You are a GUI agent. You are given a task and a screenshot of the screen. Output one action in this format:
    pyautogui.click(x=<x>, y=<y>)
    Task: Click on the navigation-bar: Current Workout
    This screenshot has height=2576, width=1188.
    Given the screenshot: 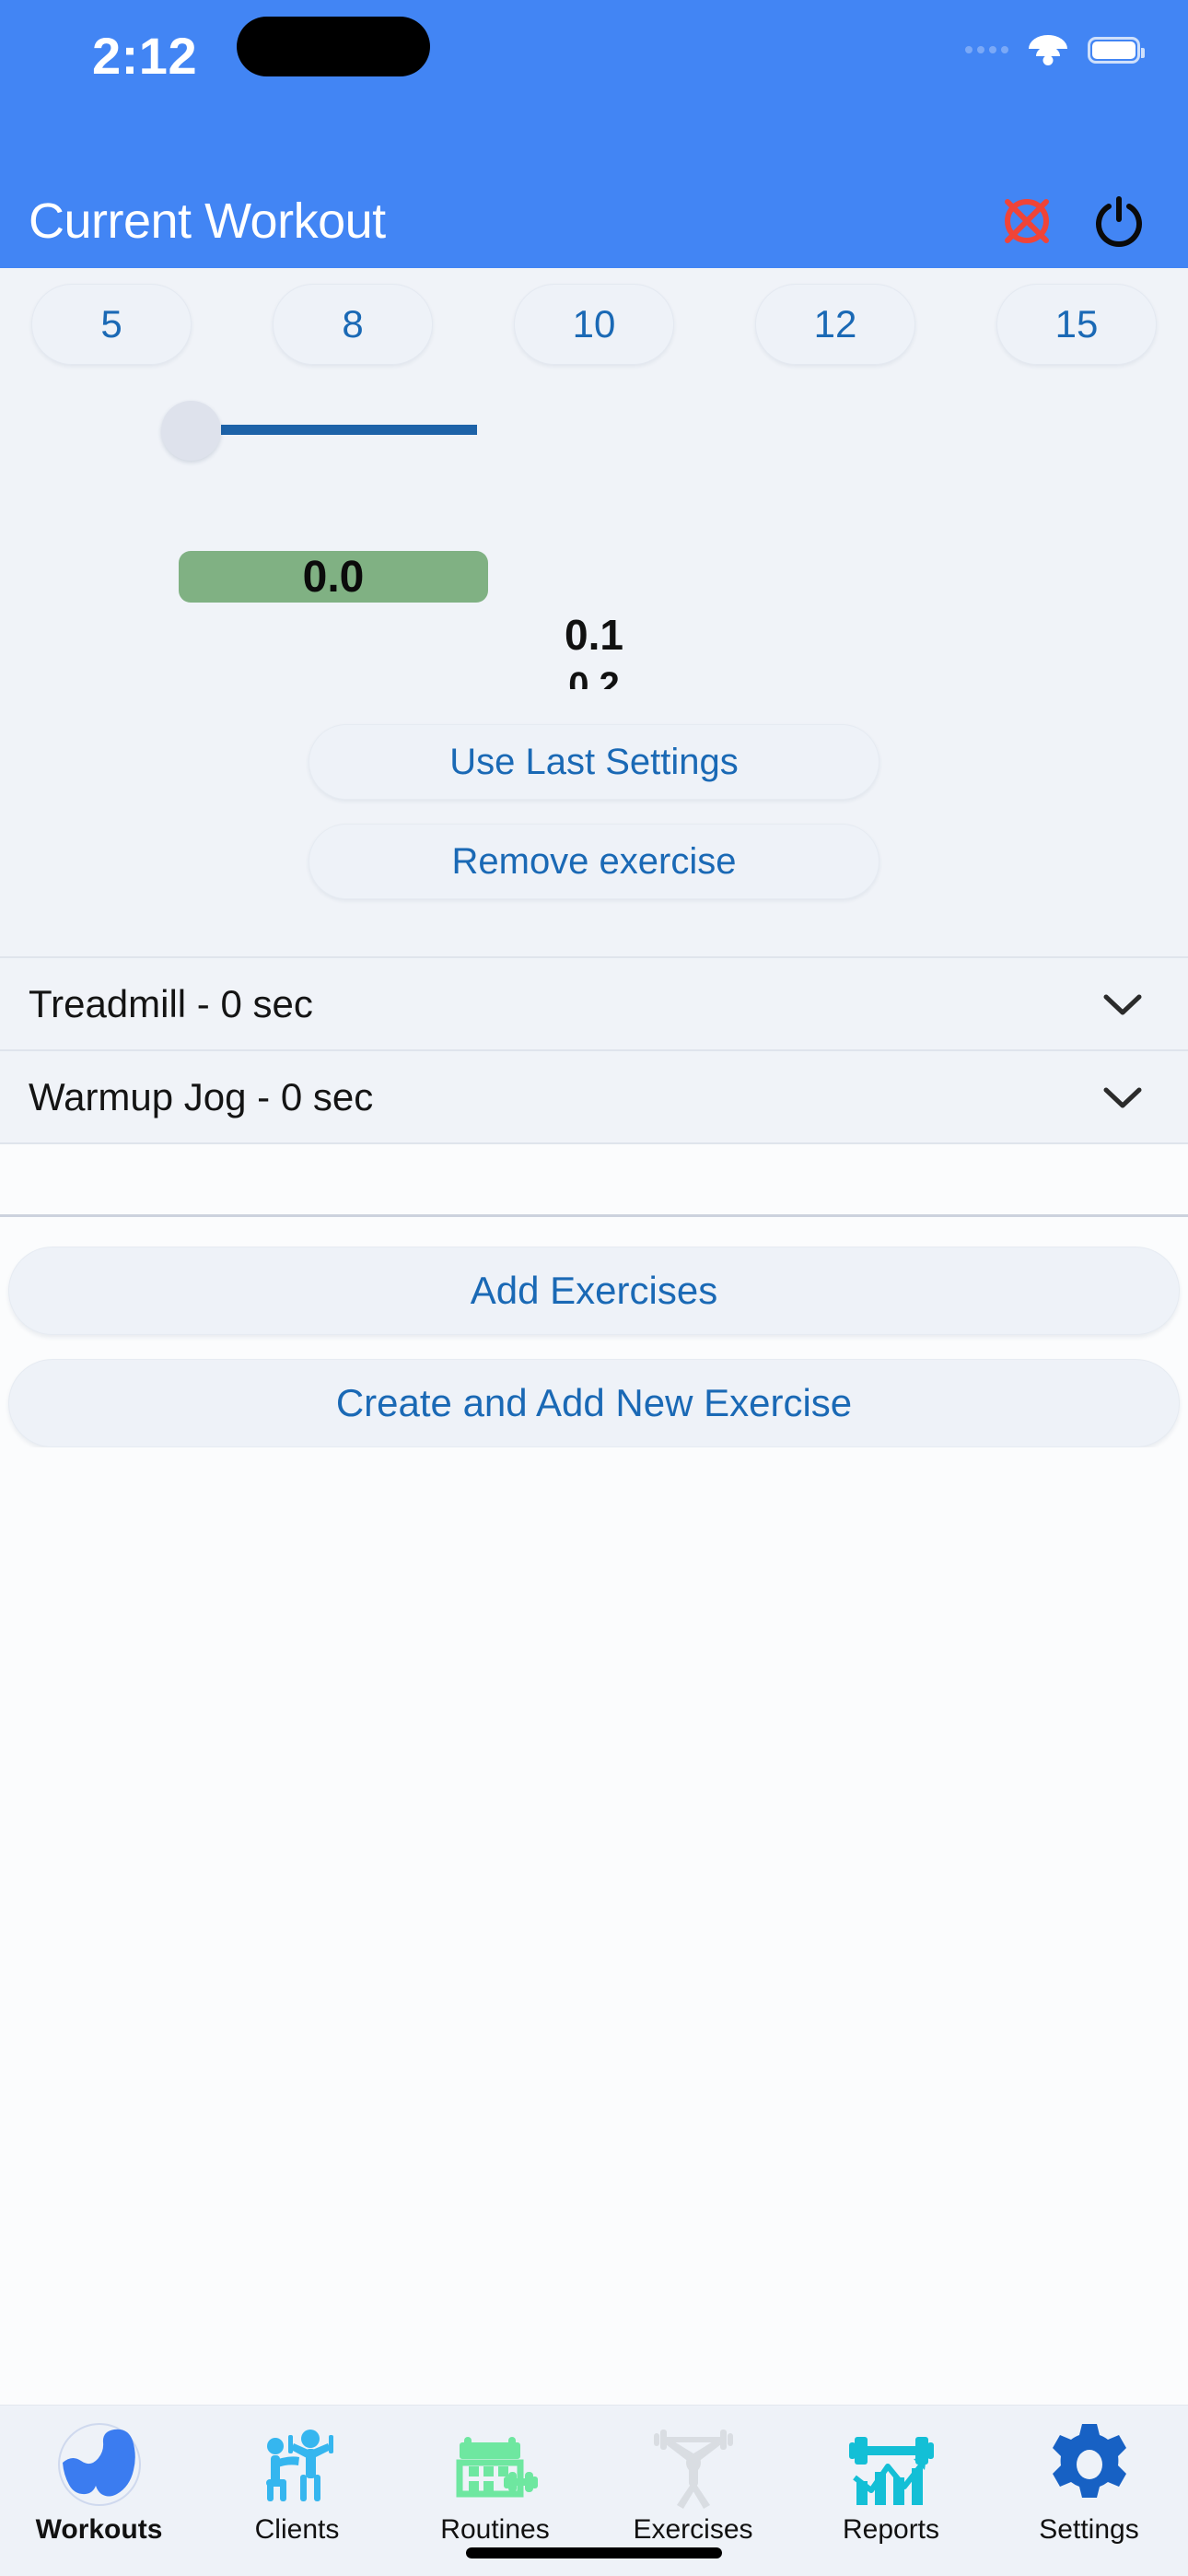 What is the action you would take?
    pyautogui.click(x=594, y=220)
    